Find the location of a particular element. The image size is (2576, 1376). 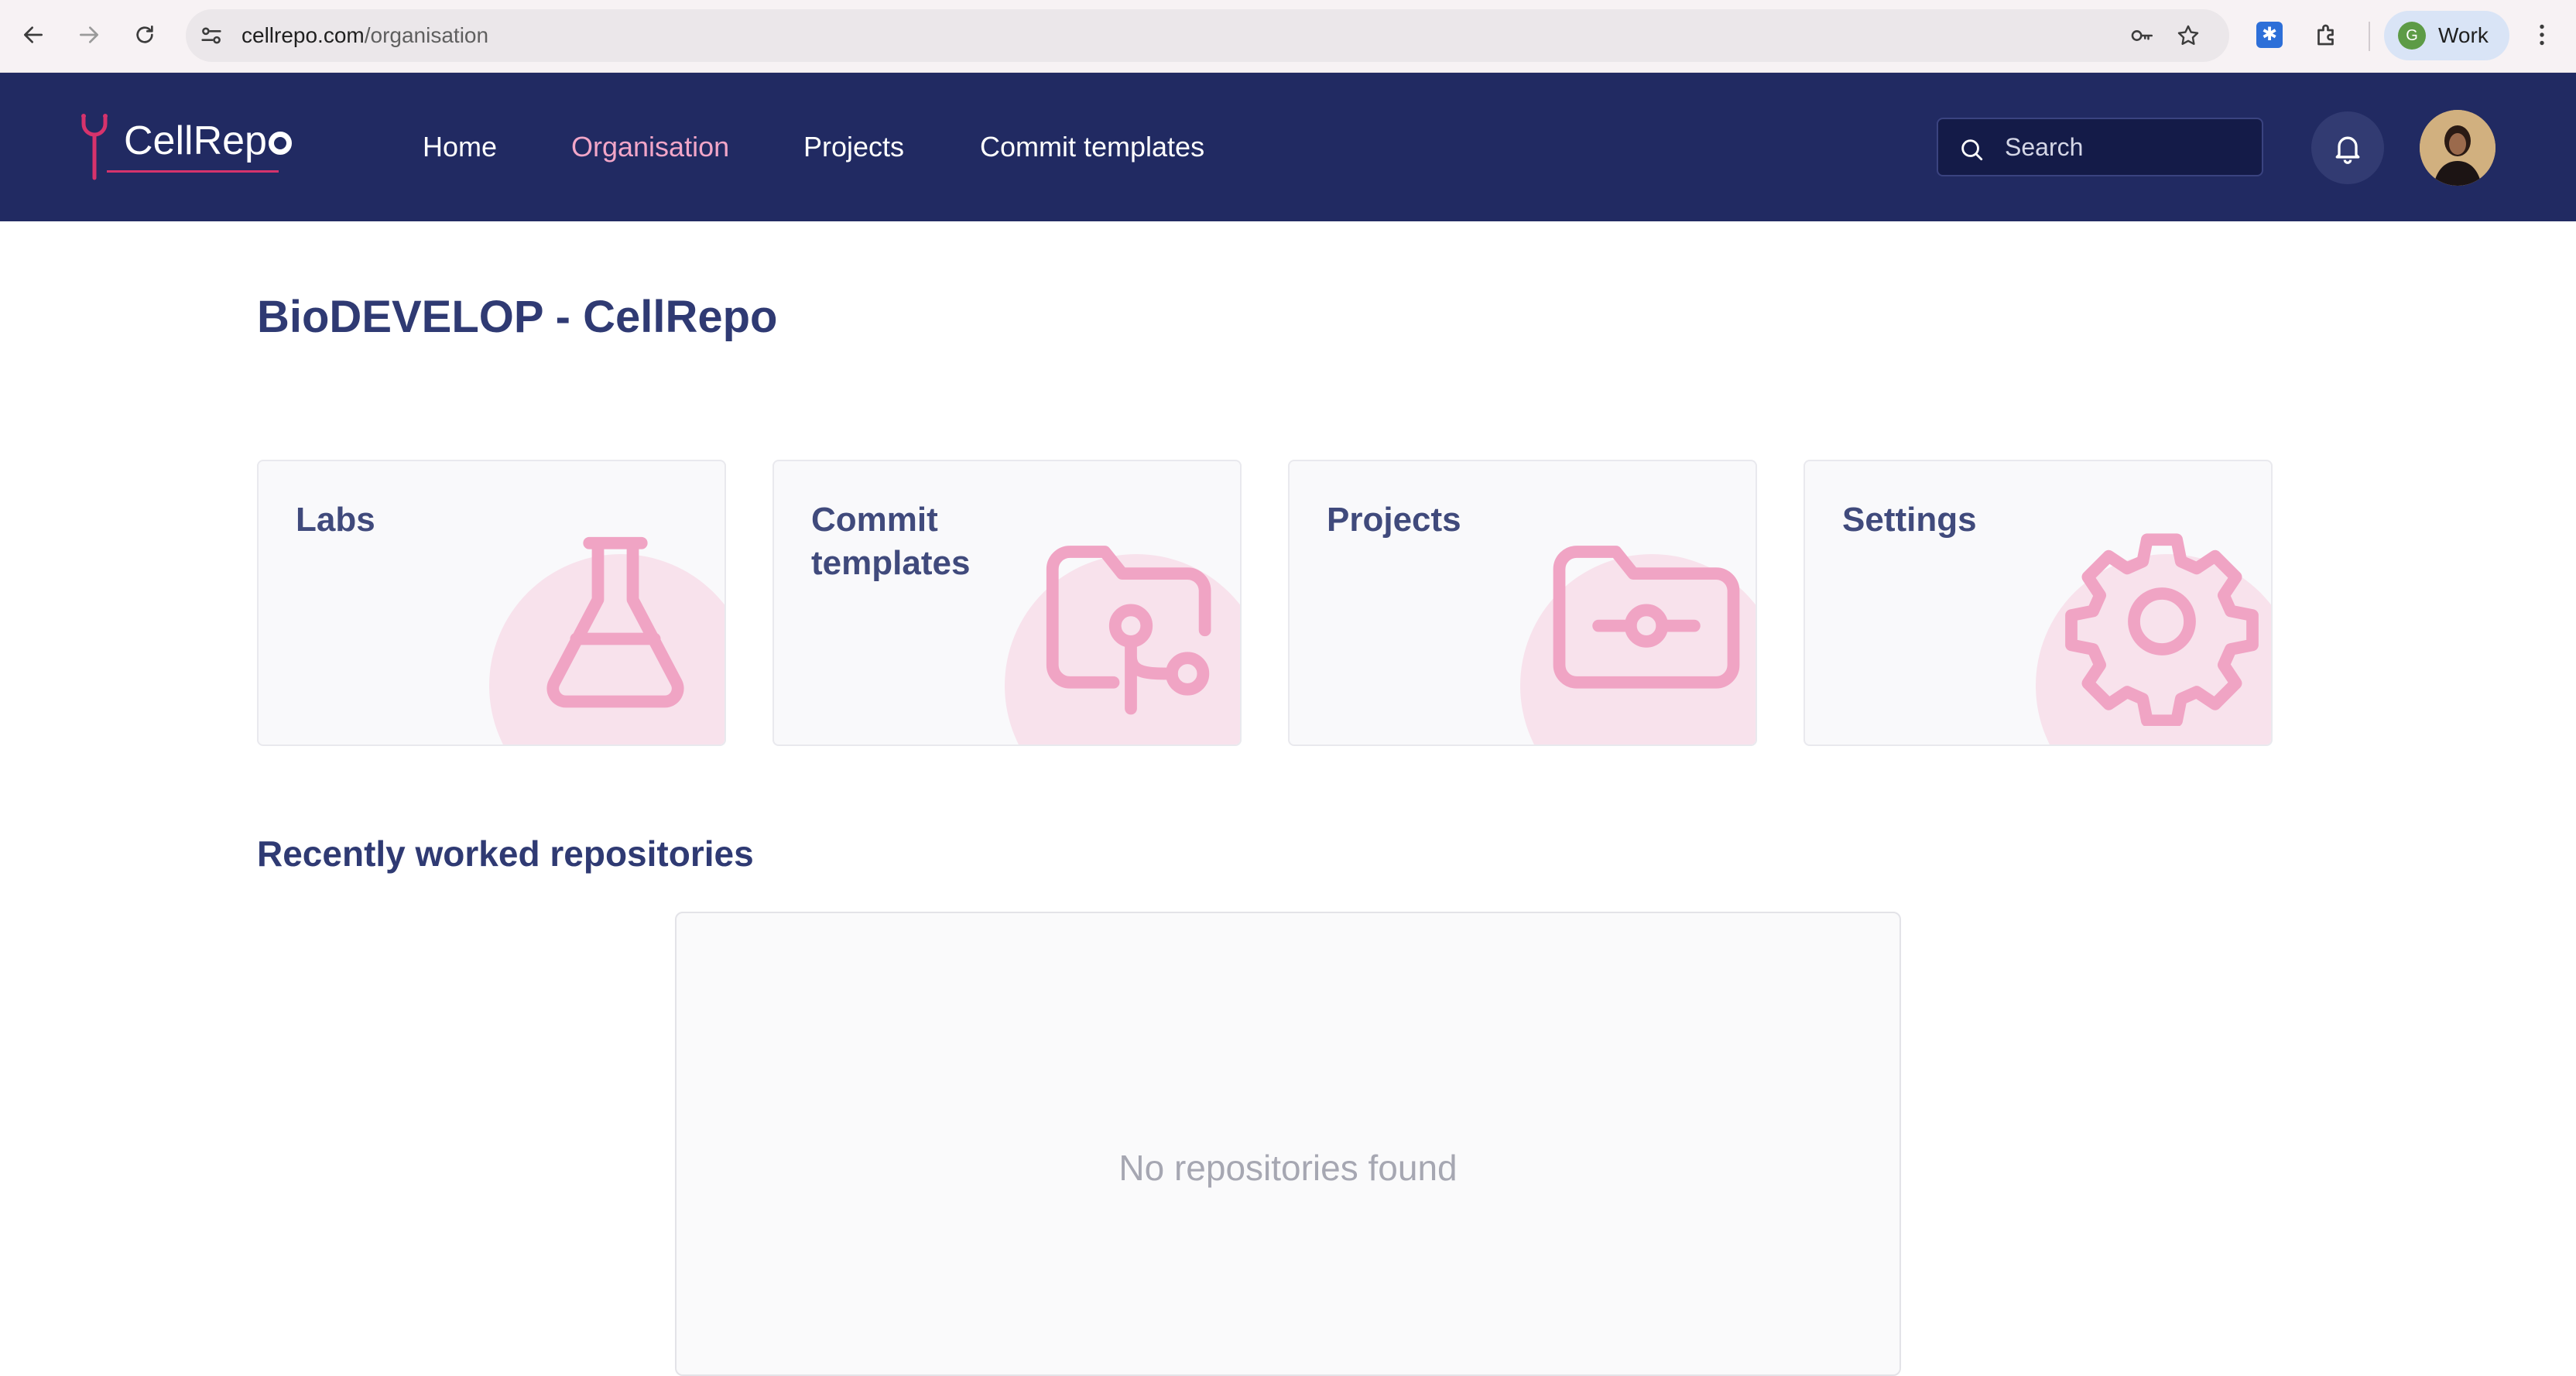

url-text: cellrepo.com/organisation is located at coordinates (365, 35).